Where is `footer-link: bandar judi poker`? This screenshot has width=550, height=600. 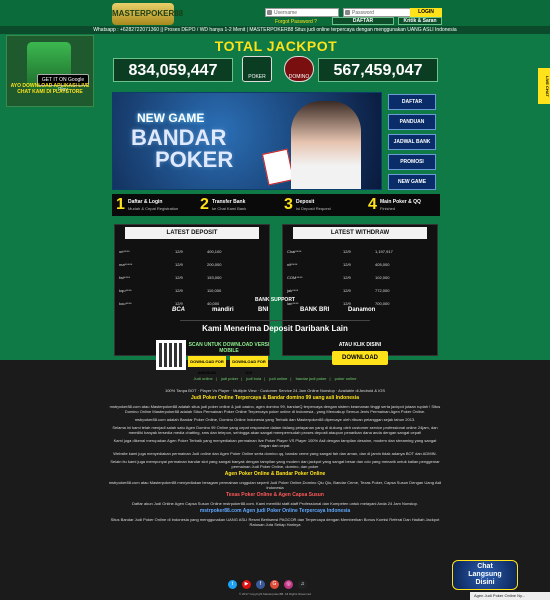
footer-link: bandar judi poker is located at coordinates (311, 378).